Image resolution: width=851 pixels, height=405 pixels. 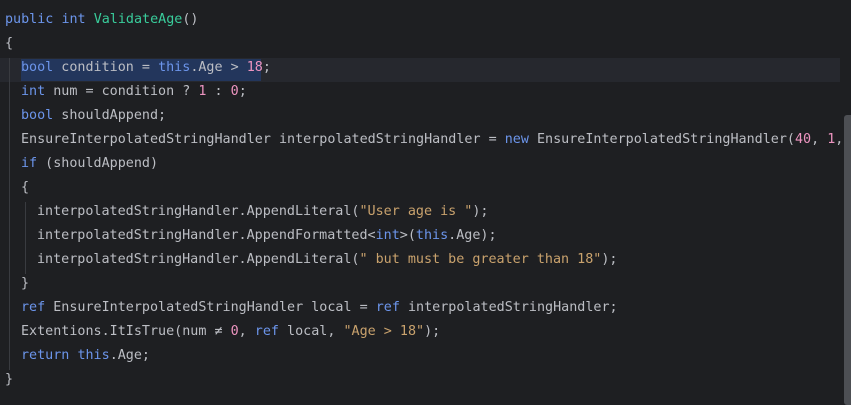 What do you see at coordinates (311, 331) in the screenshot?
I see `code-token: local,` at bounding box center [311, 331].